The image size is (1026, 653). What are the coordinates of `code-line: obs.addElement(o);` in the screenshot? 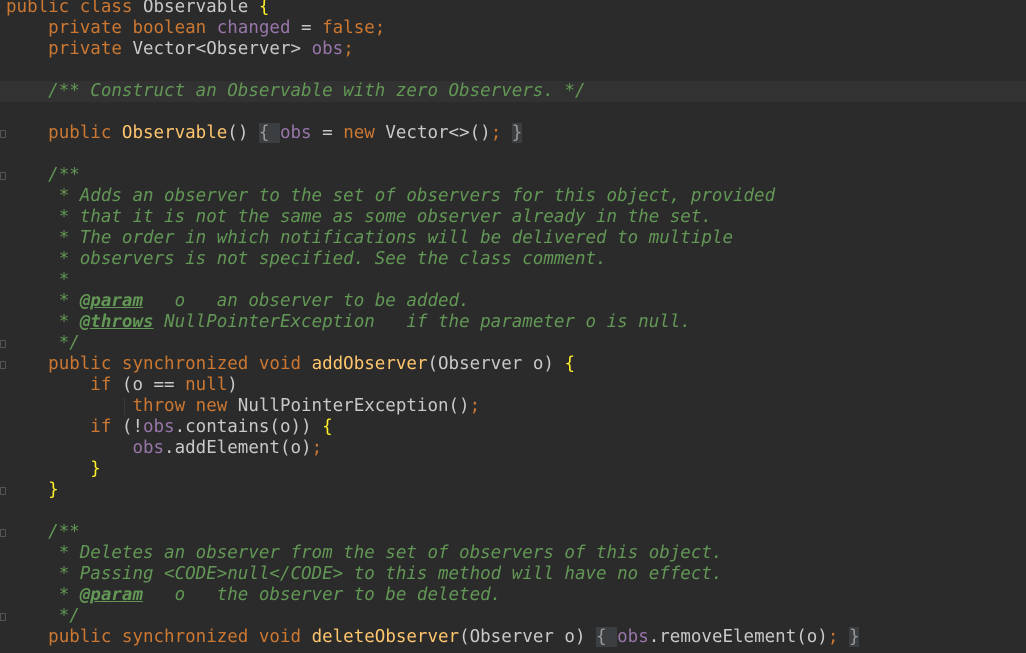 It's located at (164, 448).